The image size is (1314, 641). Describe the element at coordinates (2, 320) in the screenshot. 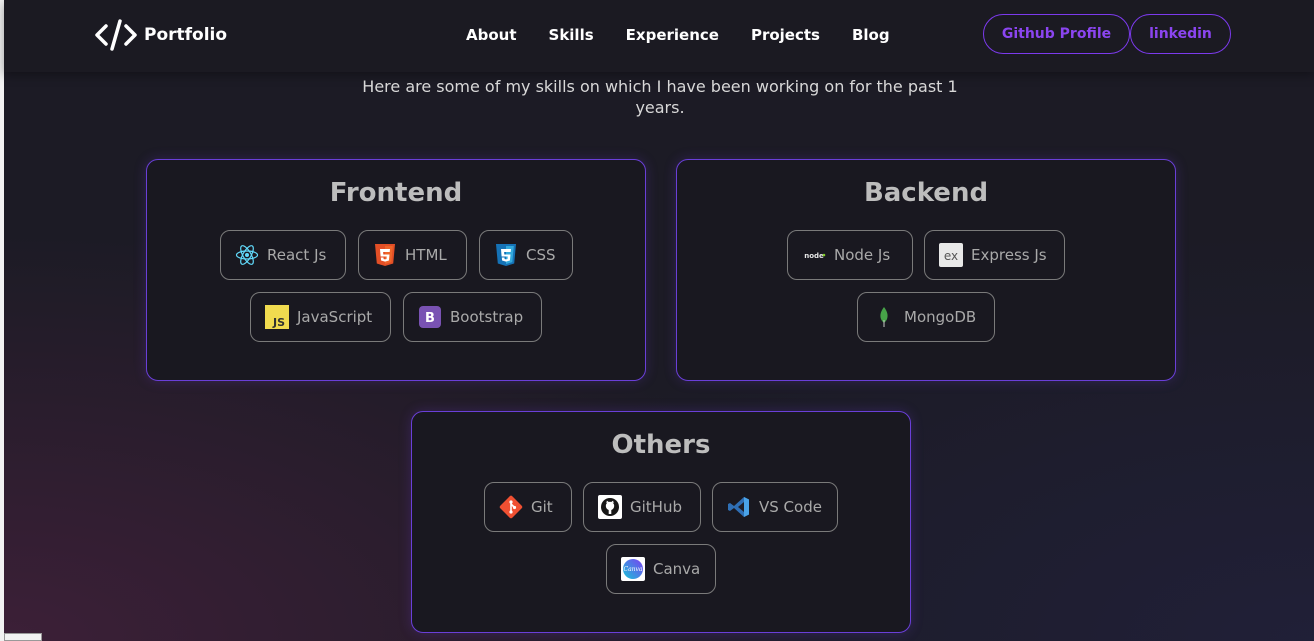

I see `window-edge` at that location.